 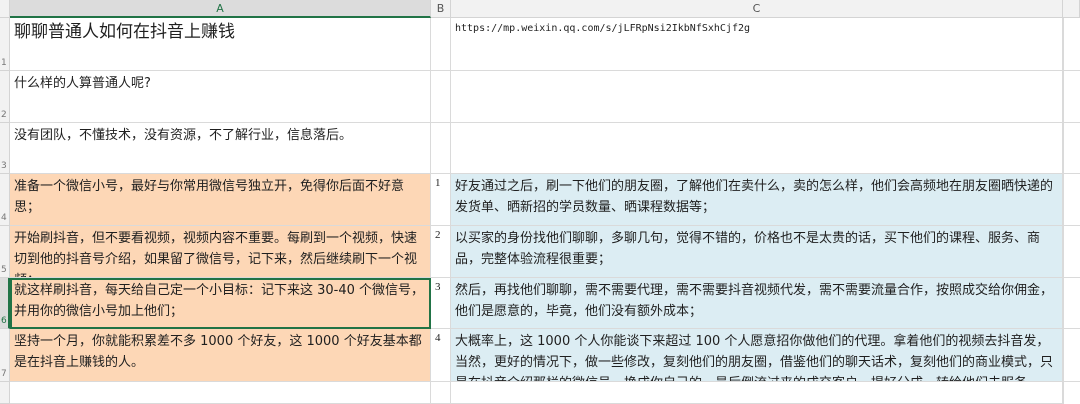 I want to click on cell-b8, so click(x=441, y=393).